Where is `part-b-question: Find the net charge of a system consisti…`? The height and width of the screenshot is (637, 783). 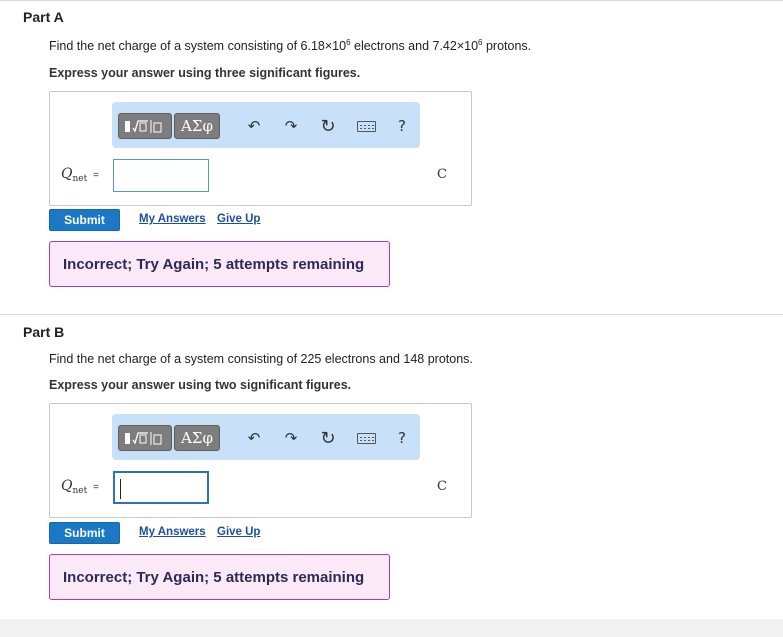
part-b-question: Find the net charge of a system consisti… is located at coordinates (261, 359).